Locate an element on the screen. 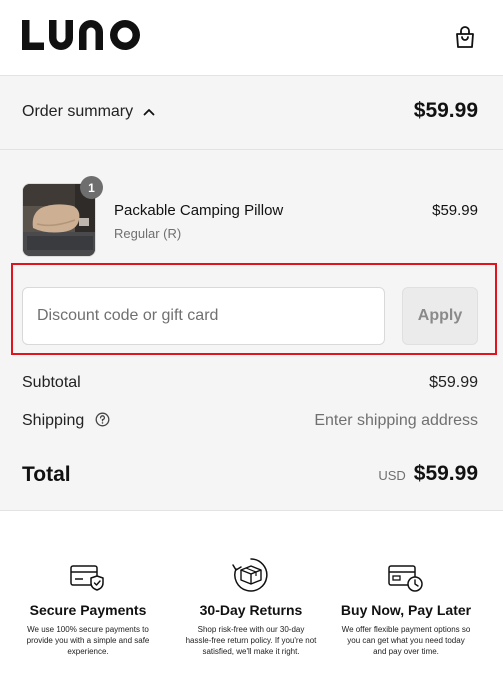 The image size is (503, 700). subtotal-value: $59.99 is located at coordinates (453, 382).